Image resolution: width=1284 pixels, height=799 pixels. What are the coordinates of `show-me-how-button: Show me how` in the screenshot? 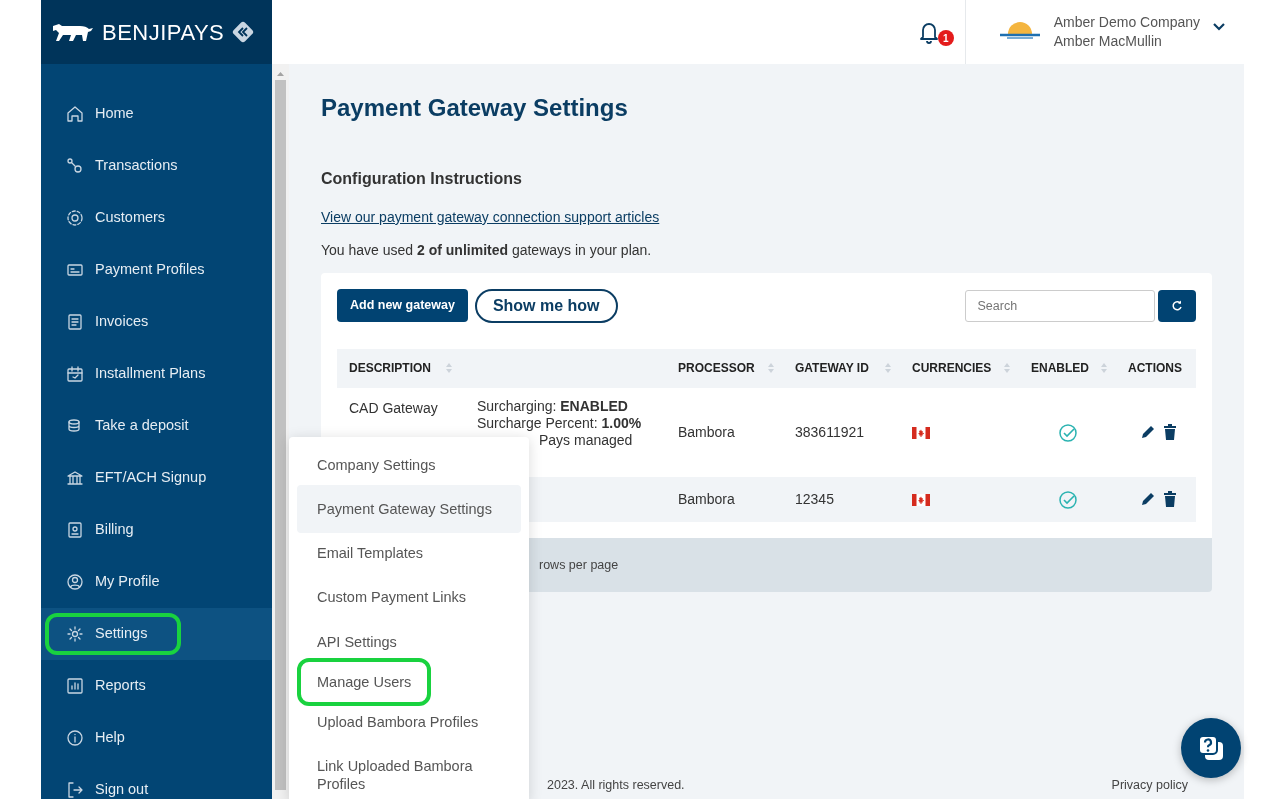 It's located at (546, 305).